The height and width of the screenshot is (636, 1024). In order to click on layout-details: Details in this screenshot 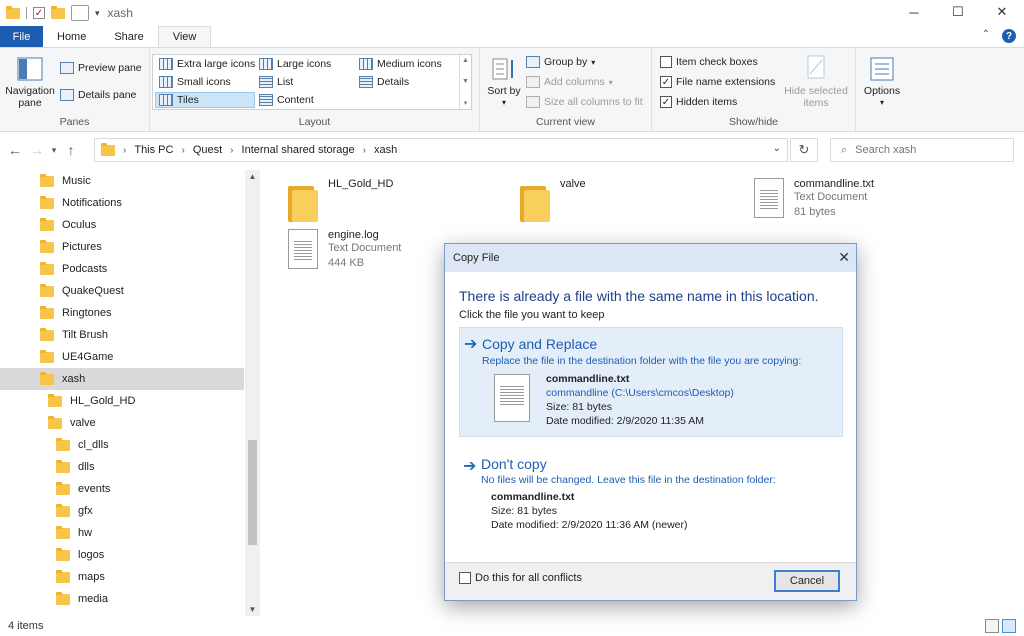, I will do `click(384, 82)`.